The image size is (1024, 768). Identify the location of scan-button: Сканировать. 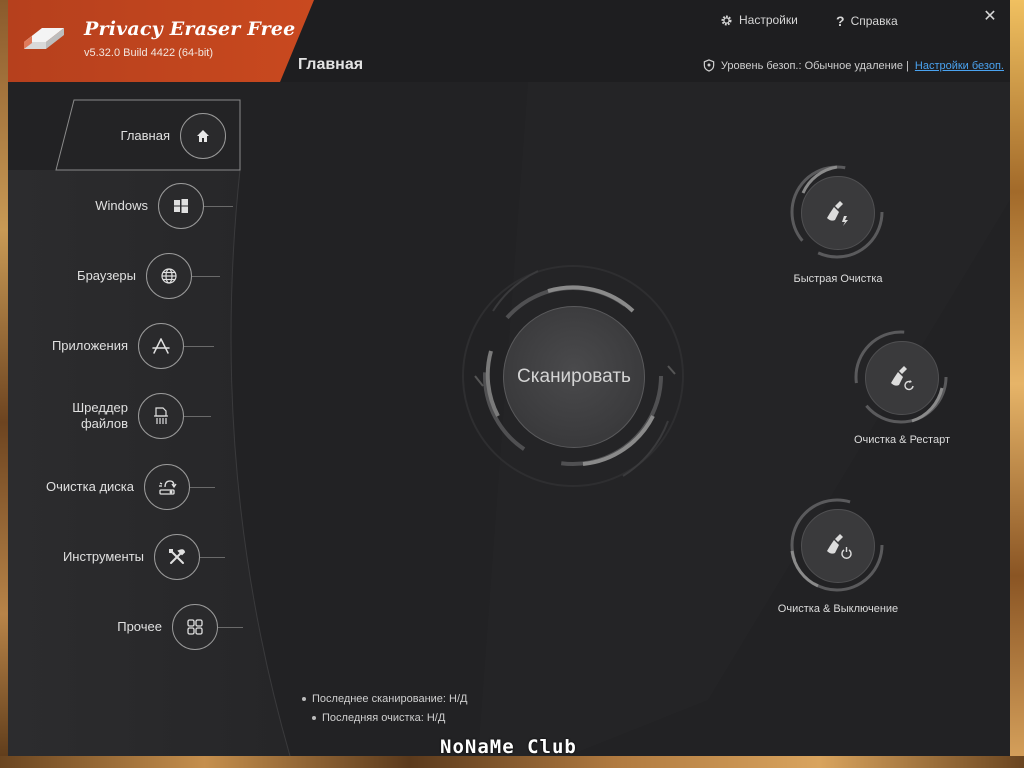
(574, 377).